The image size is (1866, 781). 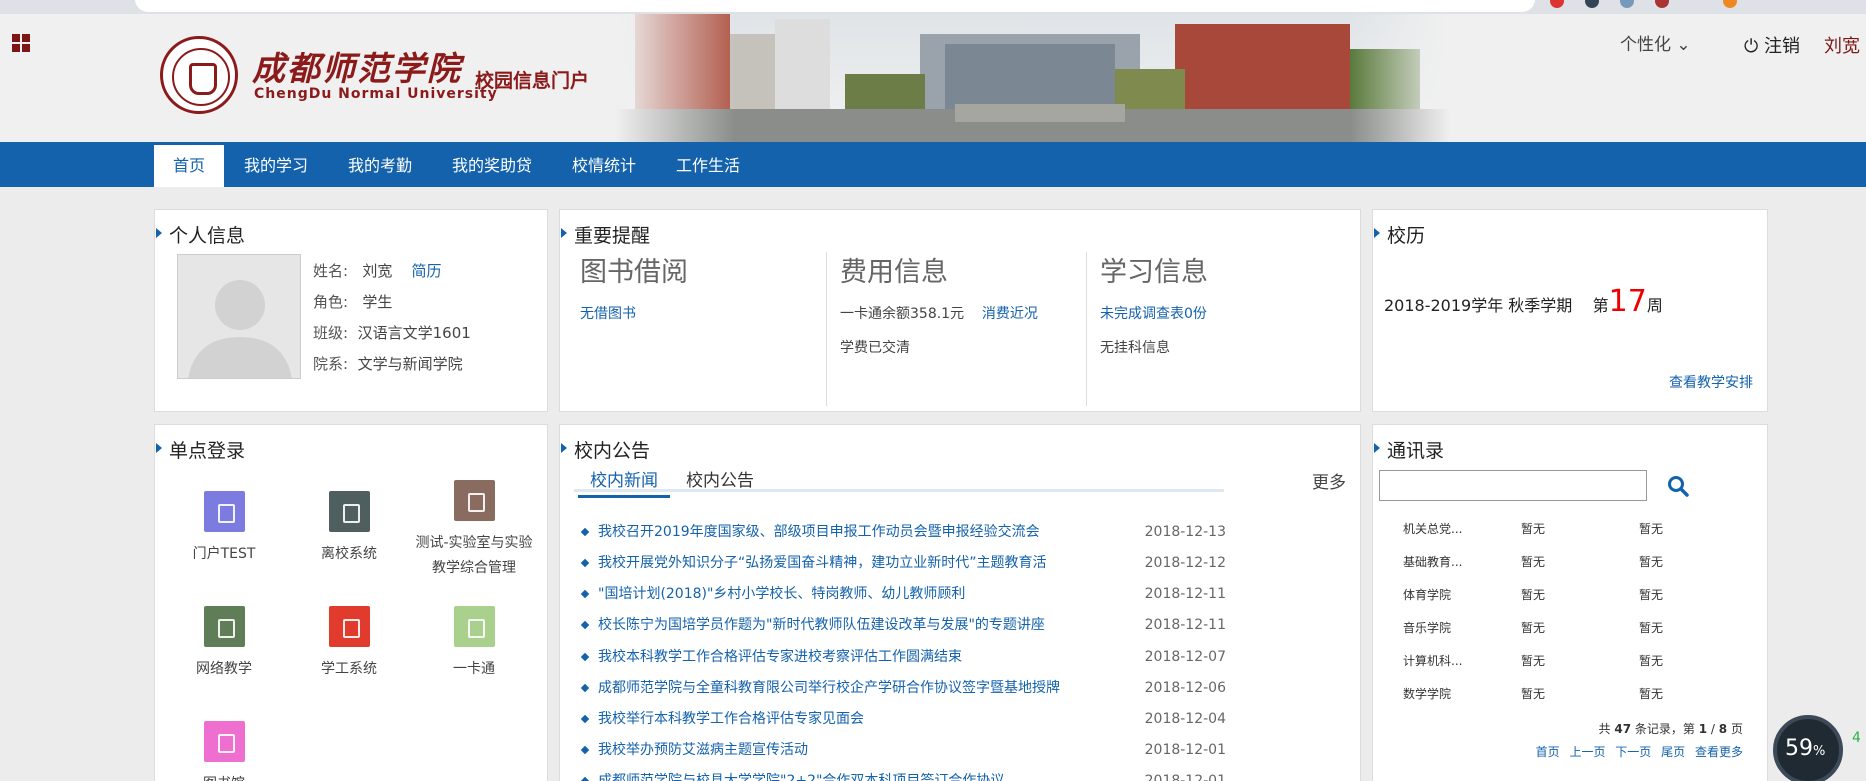 I want to click on nav-item-statistics: 校情统计, so click(x=604, y=166).